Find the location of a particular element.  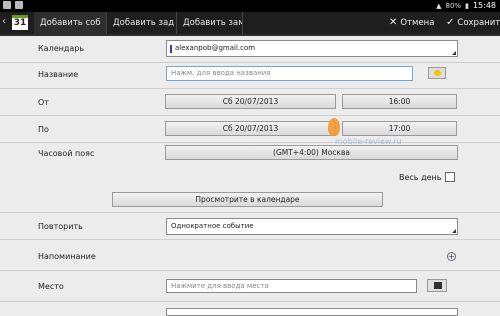

from-label: От is located at coordinates (43, 102).